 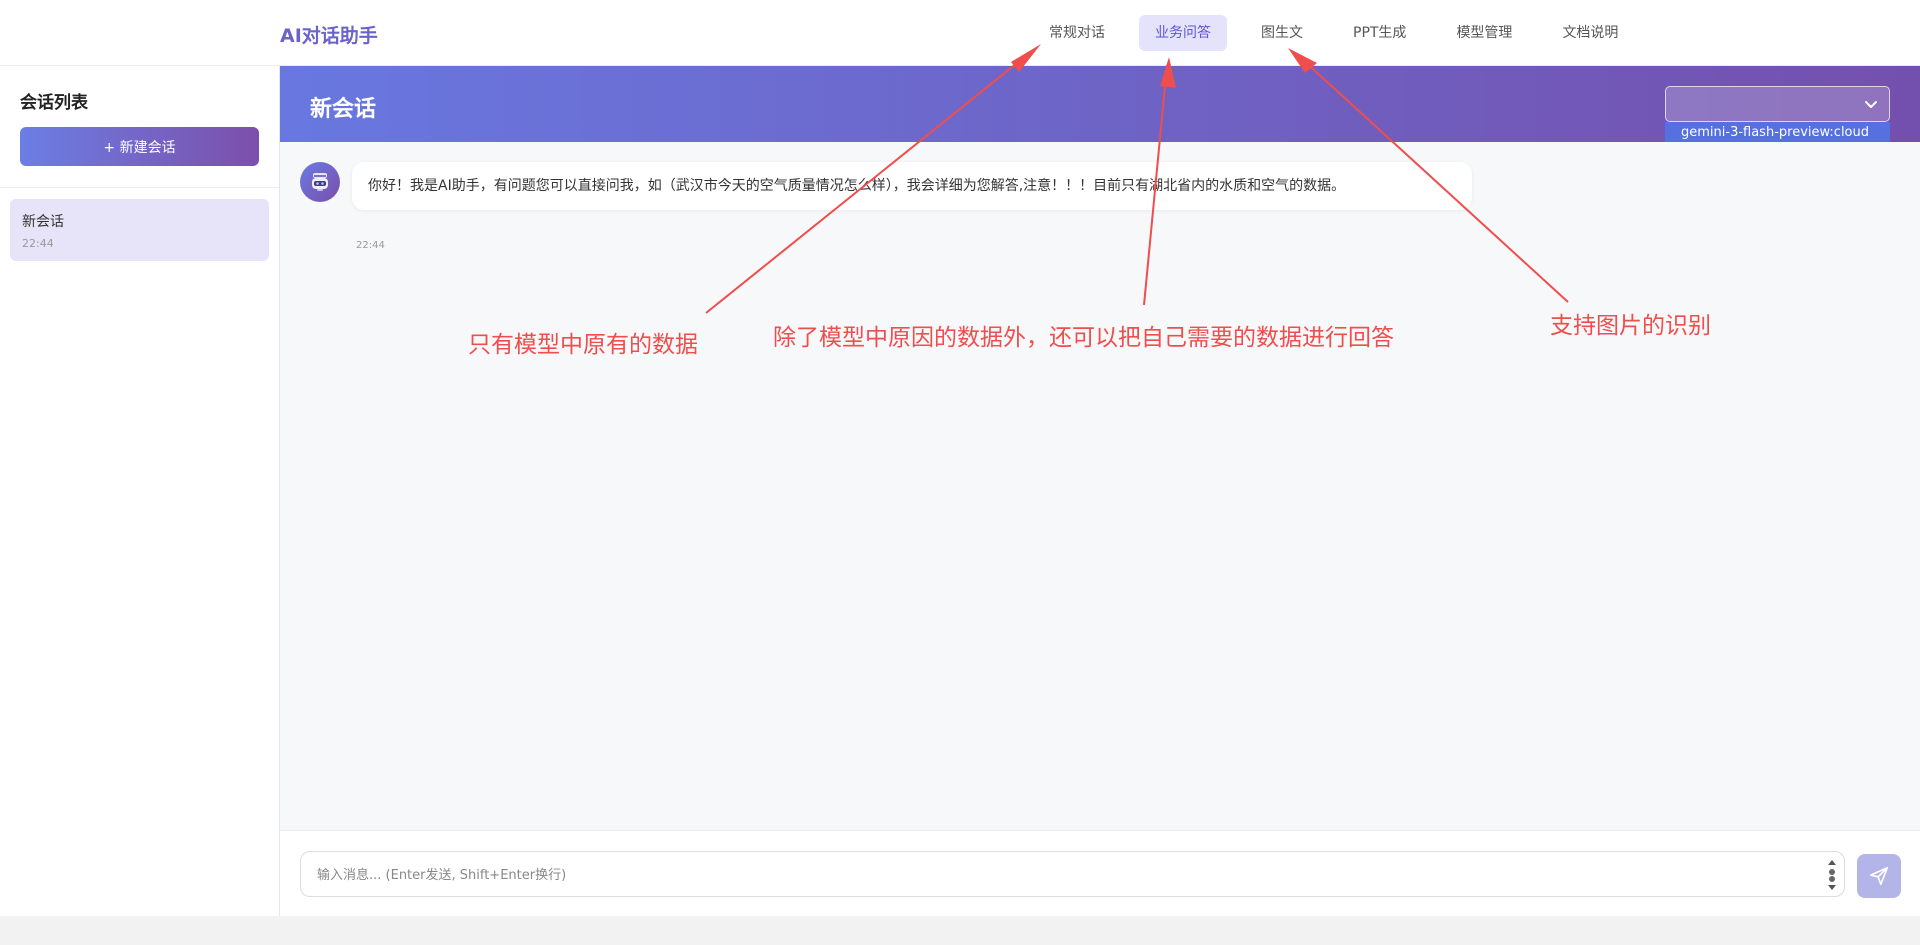 What do you see at coordinates (139, 187) in the screenshot?
I see `sidebar-divider` at bounding box center [139, 187].